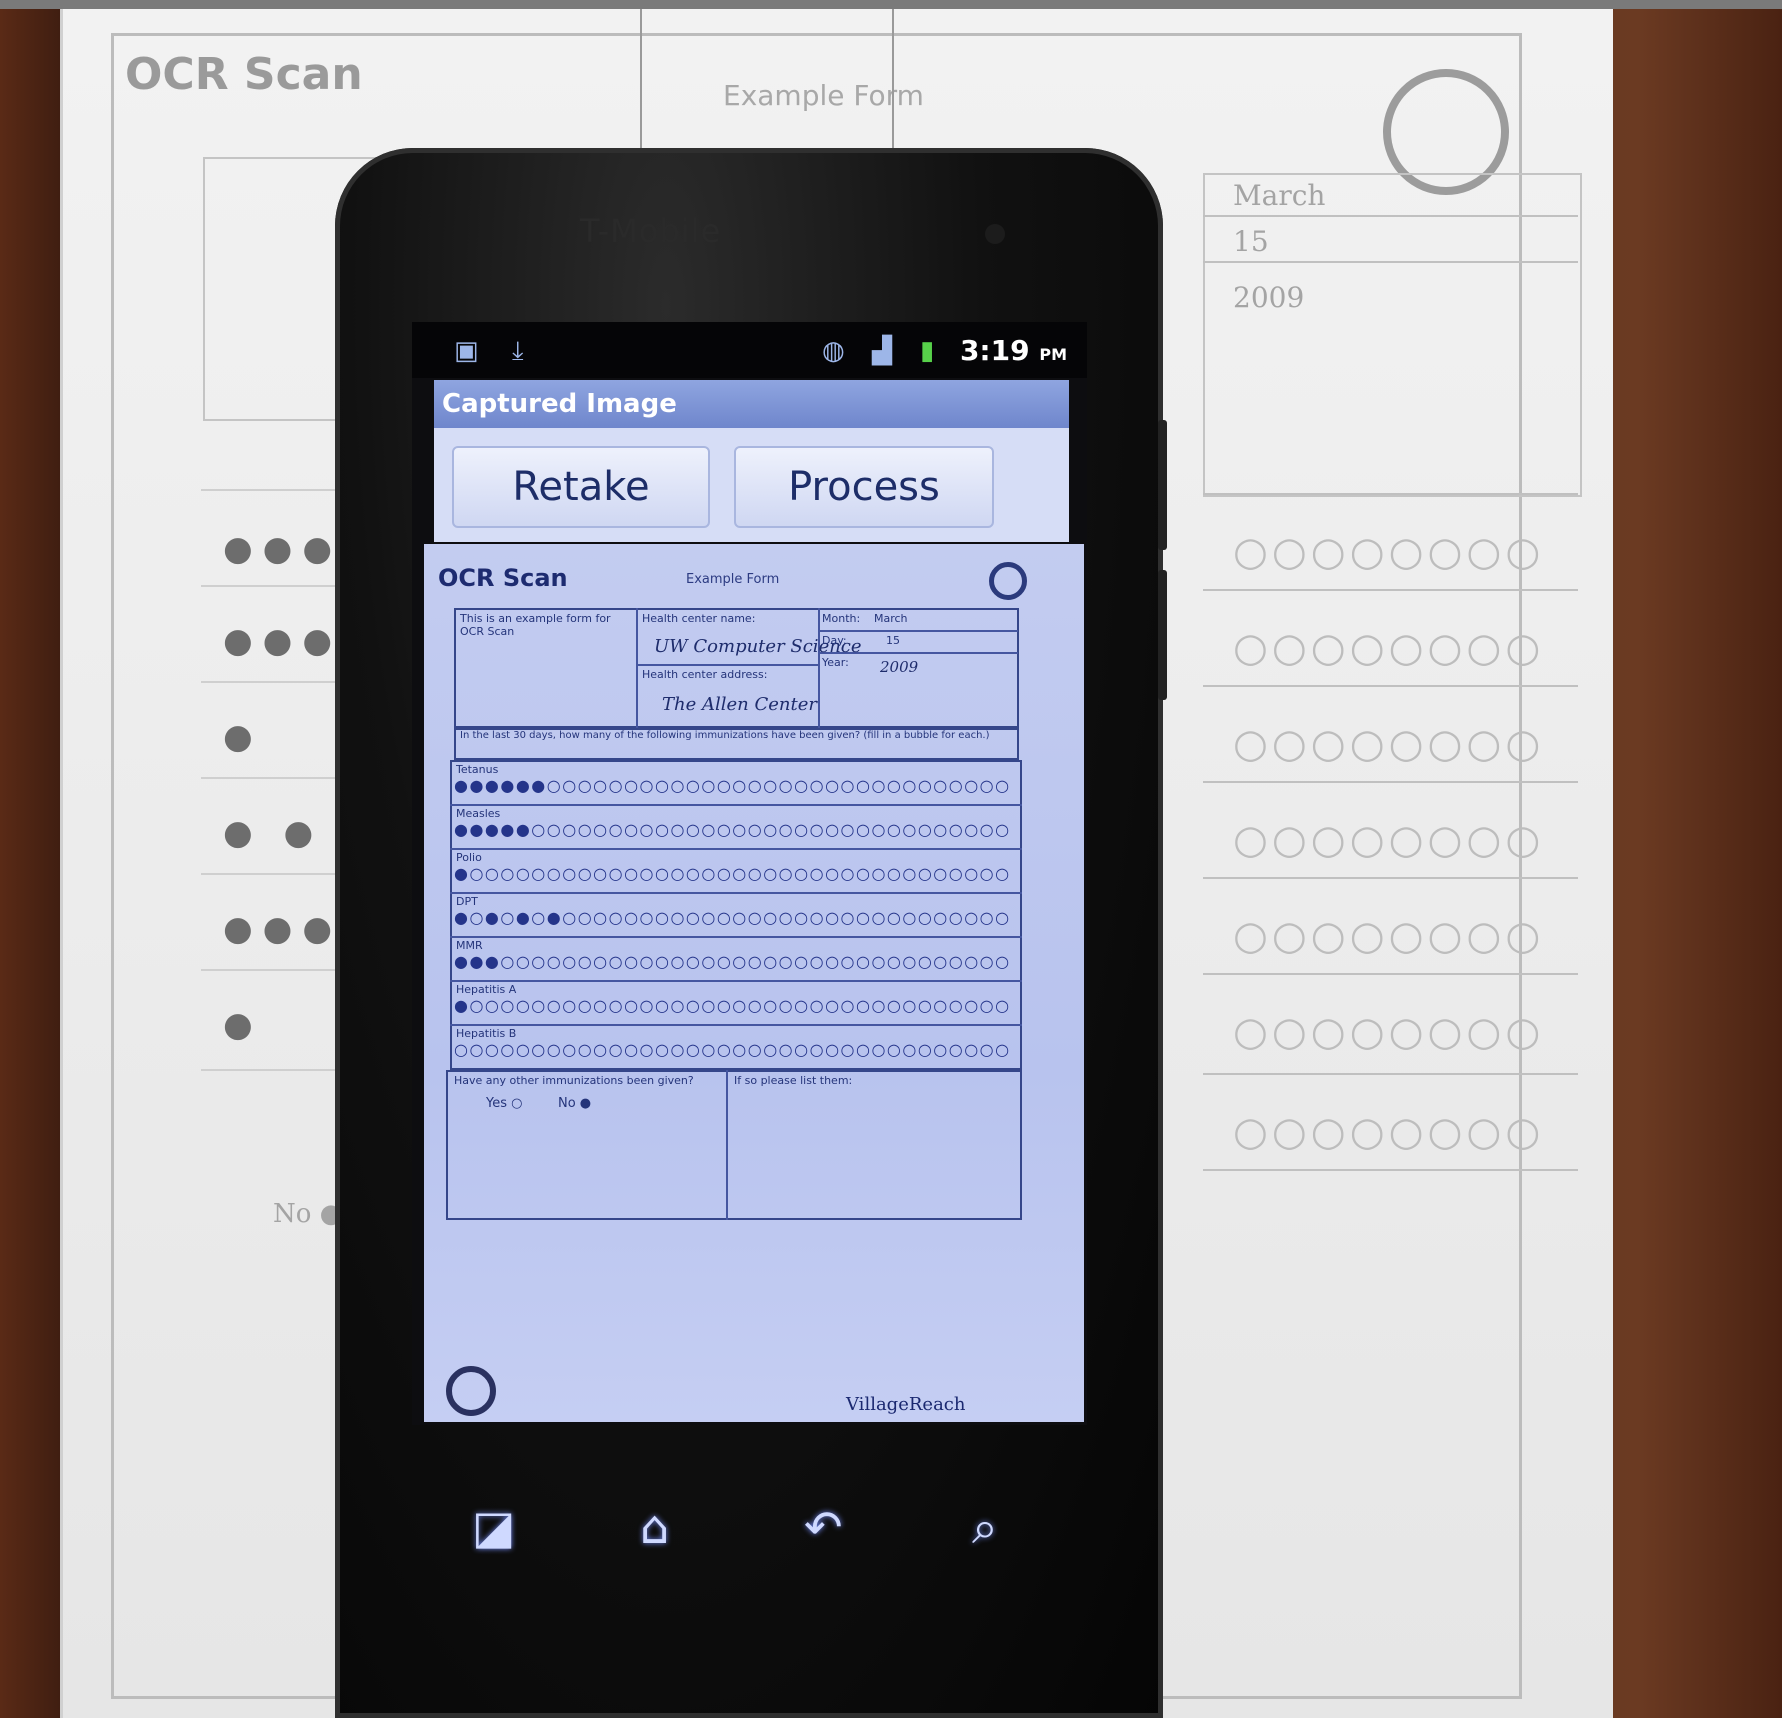 The width and height of the screenshot is (1782, 1718). What do you see at coordinates (705, 674) in the screenshot?
I see `captured-center-address-label: Health center address:` at bounding box center [705, 674].